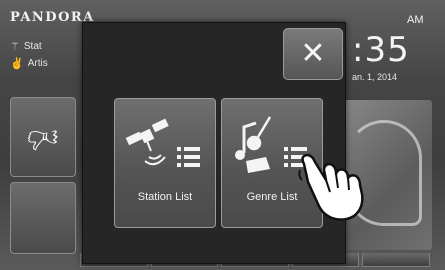  I want to click on station-text: Stat, so click(32, 46).